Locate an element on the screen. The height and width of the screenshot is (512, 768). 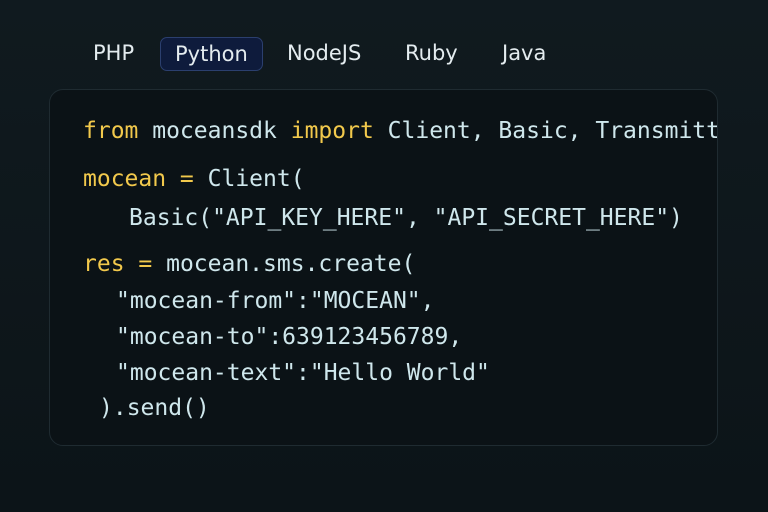
code-line-3: Basic("API_KEY_HERE", "API_SECRET_HERE") is located at coordinates (406, 218).